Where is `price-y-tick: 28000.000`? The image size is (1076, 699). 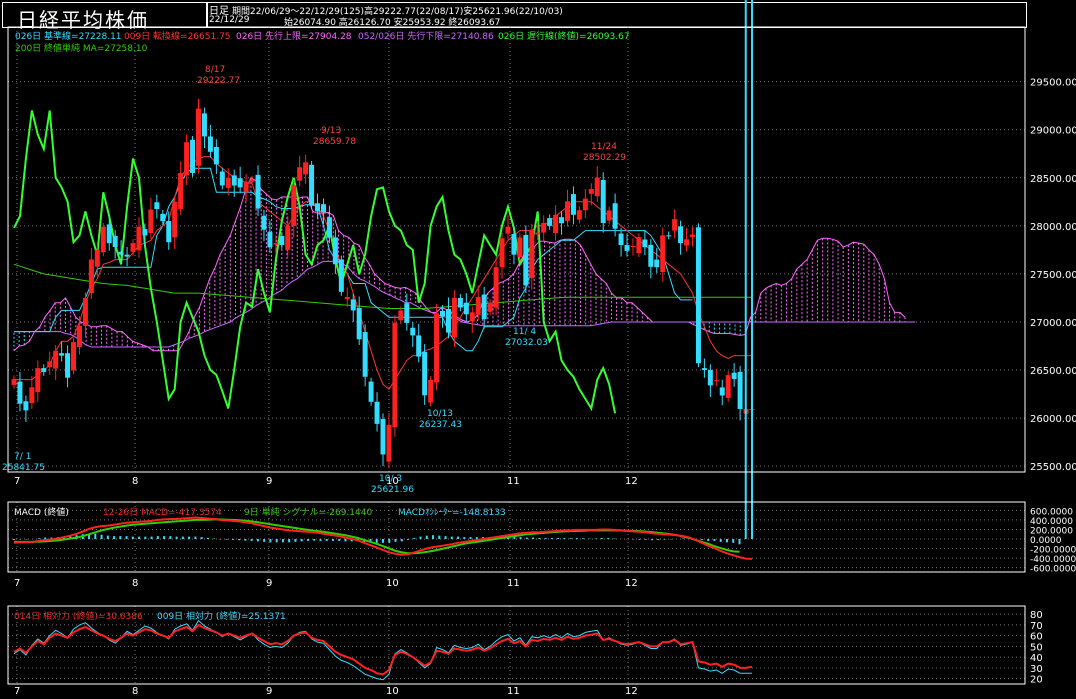 price-y-tick: 28000.000 is located at coordinates (1053, 227).